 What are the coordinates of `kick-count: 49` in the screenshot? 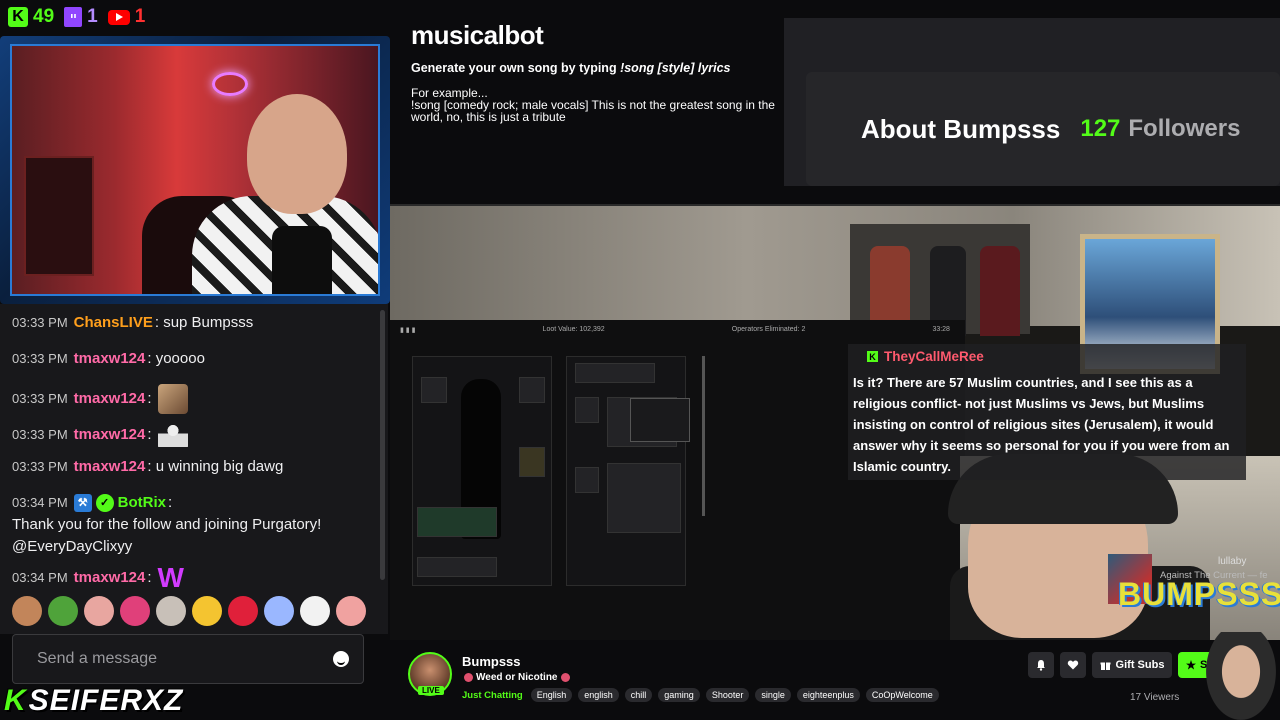 It's located at (44, 16).